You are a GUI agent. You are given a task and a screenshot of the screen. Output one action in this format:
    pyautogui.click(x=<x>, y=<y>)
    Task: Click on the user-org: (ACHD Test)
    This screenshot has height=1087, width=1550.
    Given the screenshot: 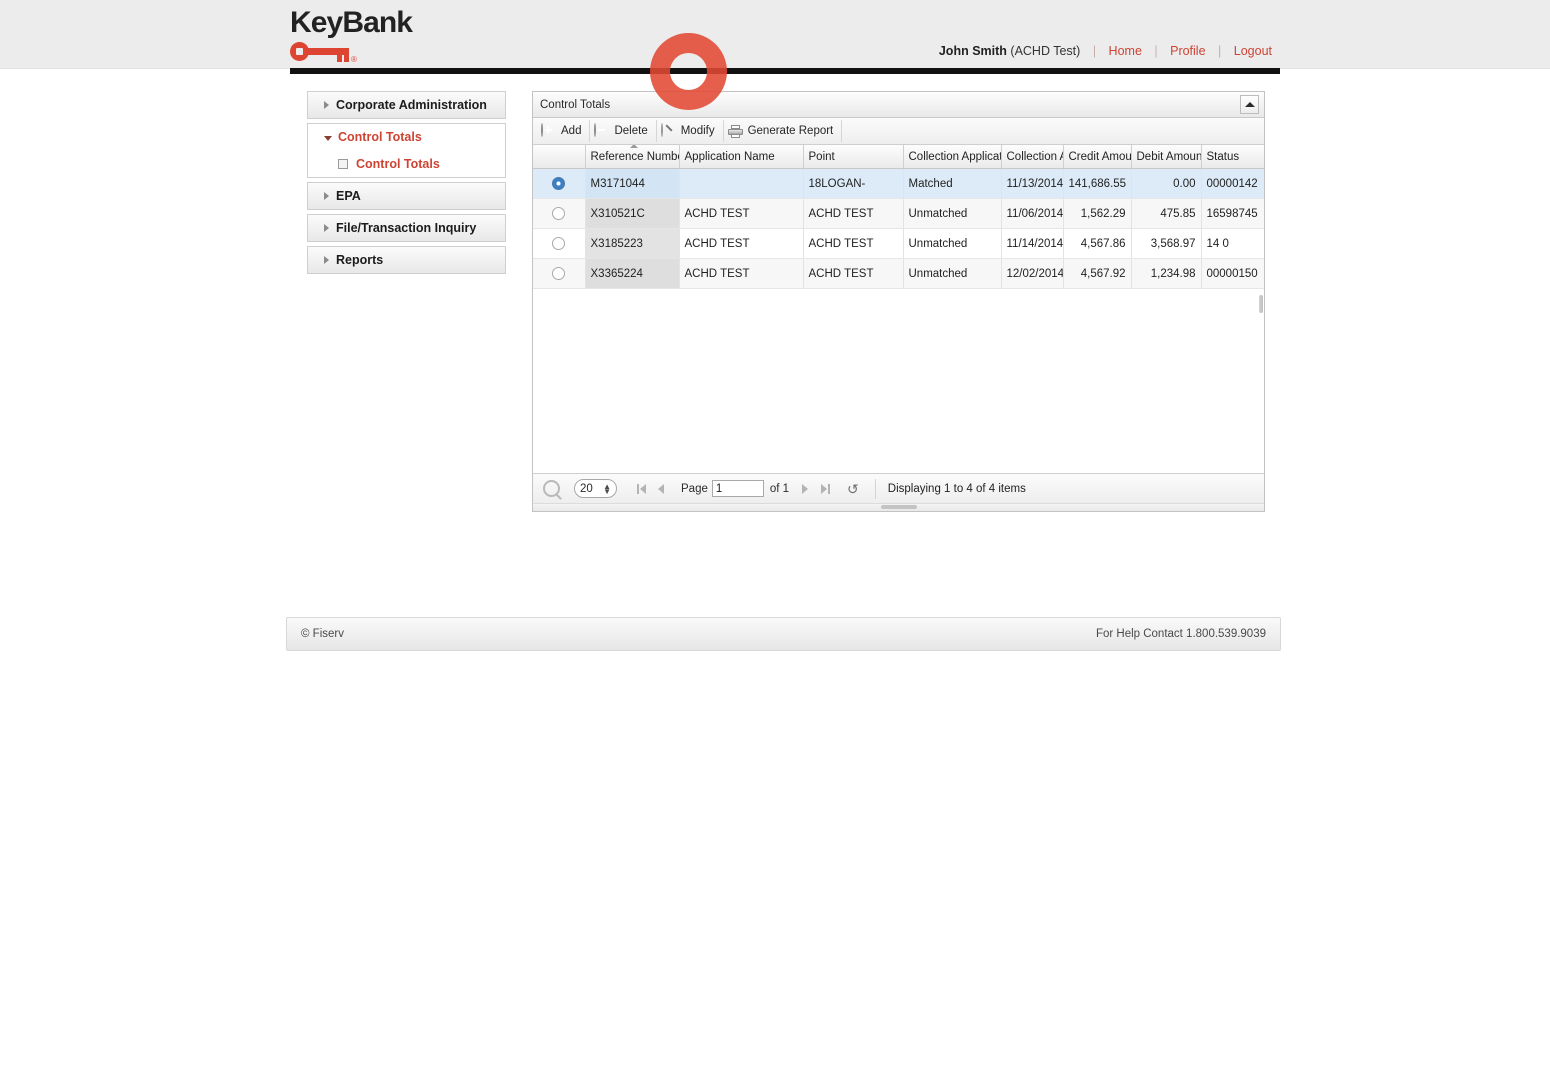 What is the action you would take?
    pyautogui.click(x=1045, y=51)
    